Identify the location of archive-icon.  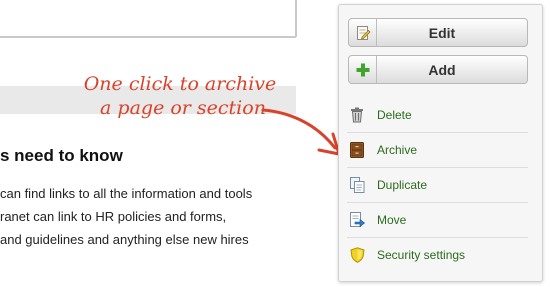
(357, 149).